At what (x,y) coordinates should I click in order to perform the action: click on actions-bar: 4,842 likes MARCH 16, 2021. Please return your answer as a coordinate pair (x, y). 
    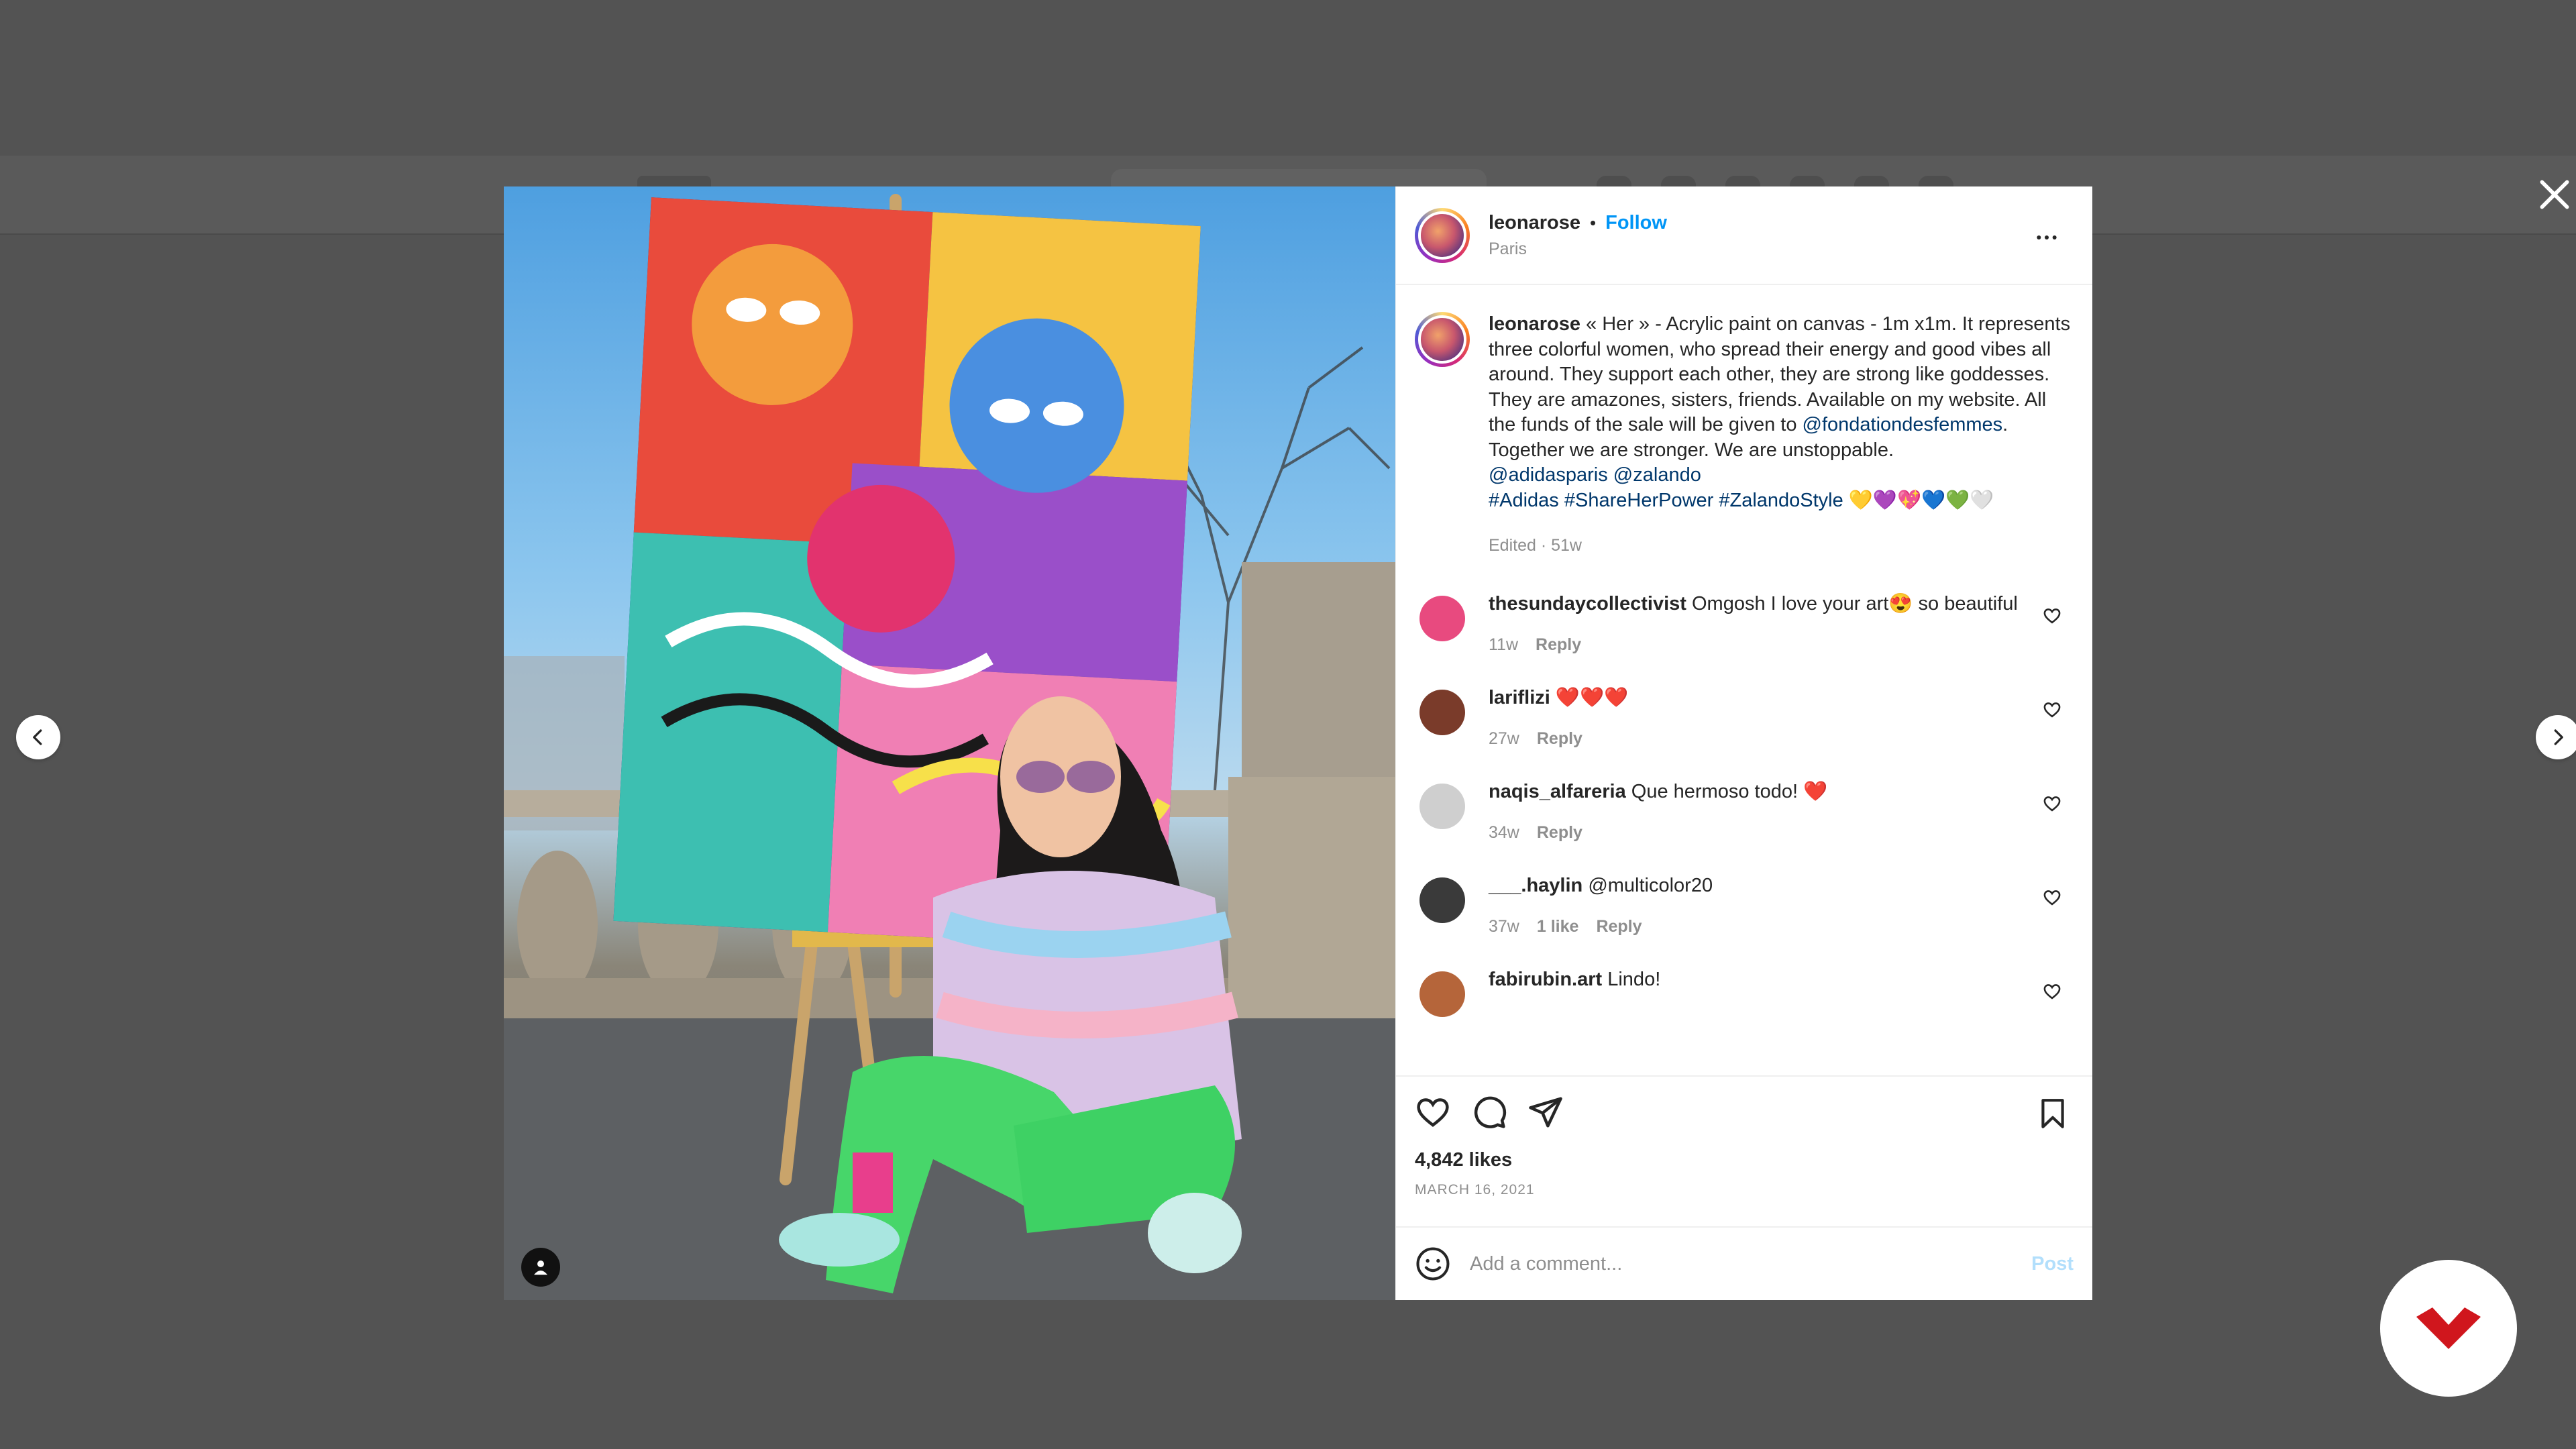
    Looking at the image, I should click on (1744, 1150).